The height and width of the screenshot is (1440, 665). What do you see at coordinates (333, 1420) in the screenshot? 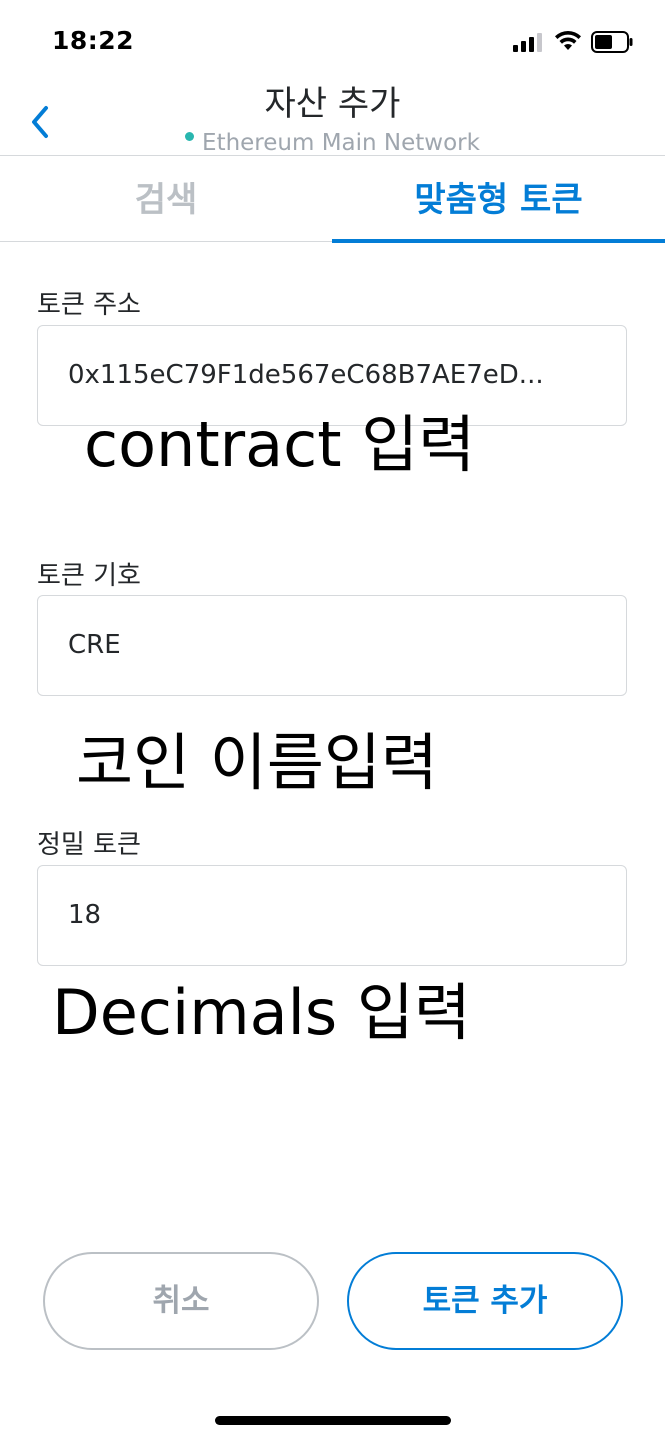
I see `home-indicator` at bounding box center [333, 1420].